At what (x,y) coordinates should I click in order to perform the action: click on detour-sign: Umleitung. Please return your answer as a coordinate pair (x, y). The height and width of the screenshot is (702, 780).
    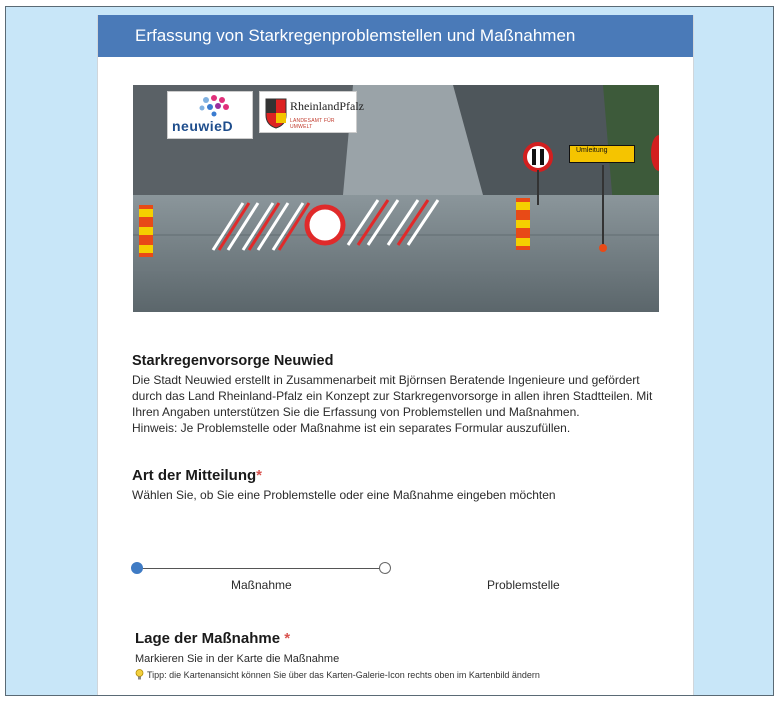
    Looking at the image, I should click on (602, 154).